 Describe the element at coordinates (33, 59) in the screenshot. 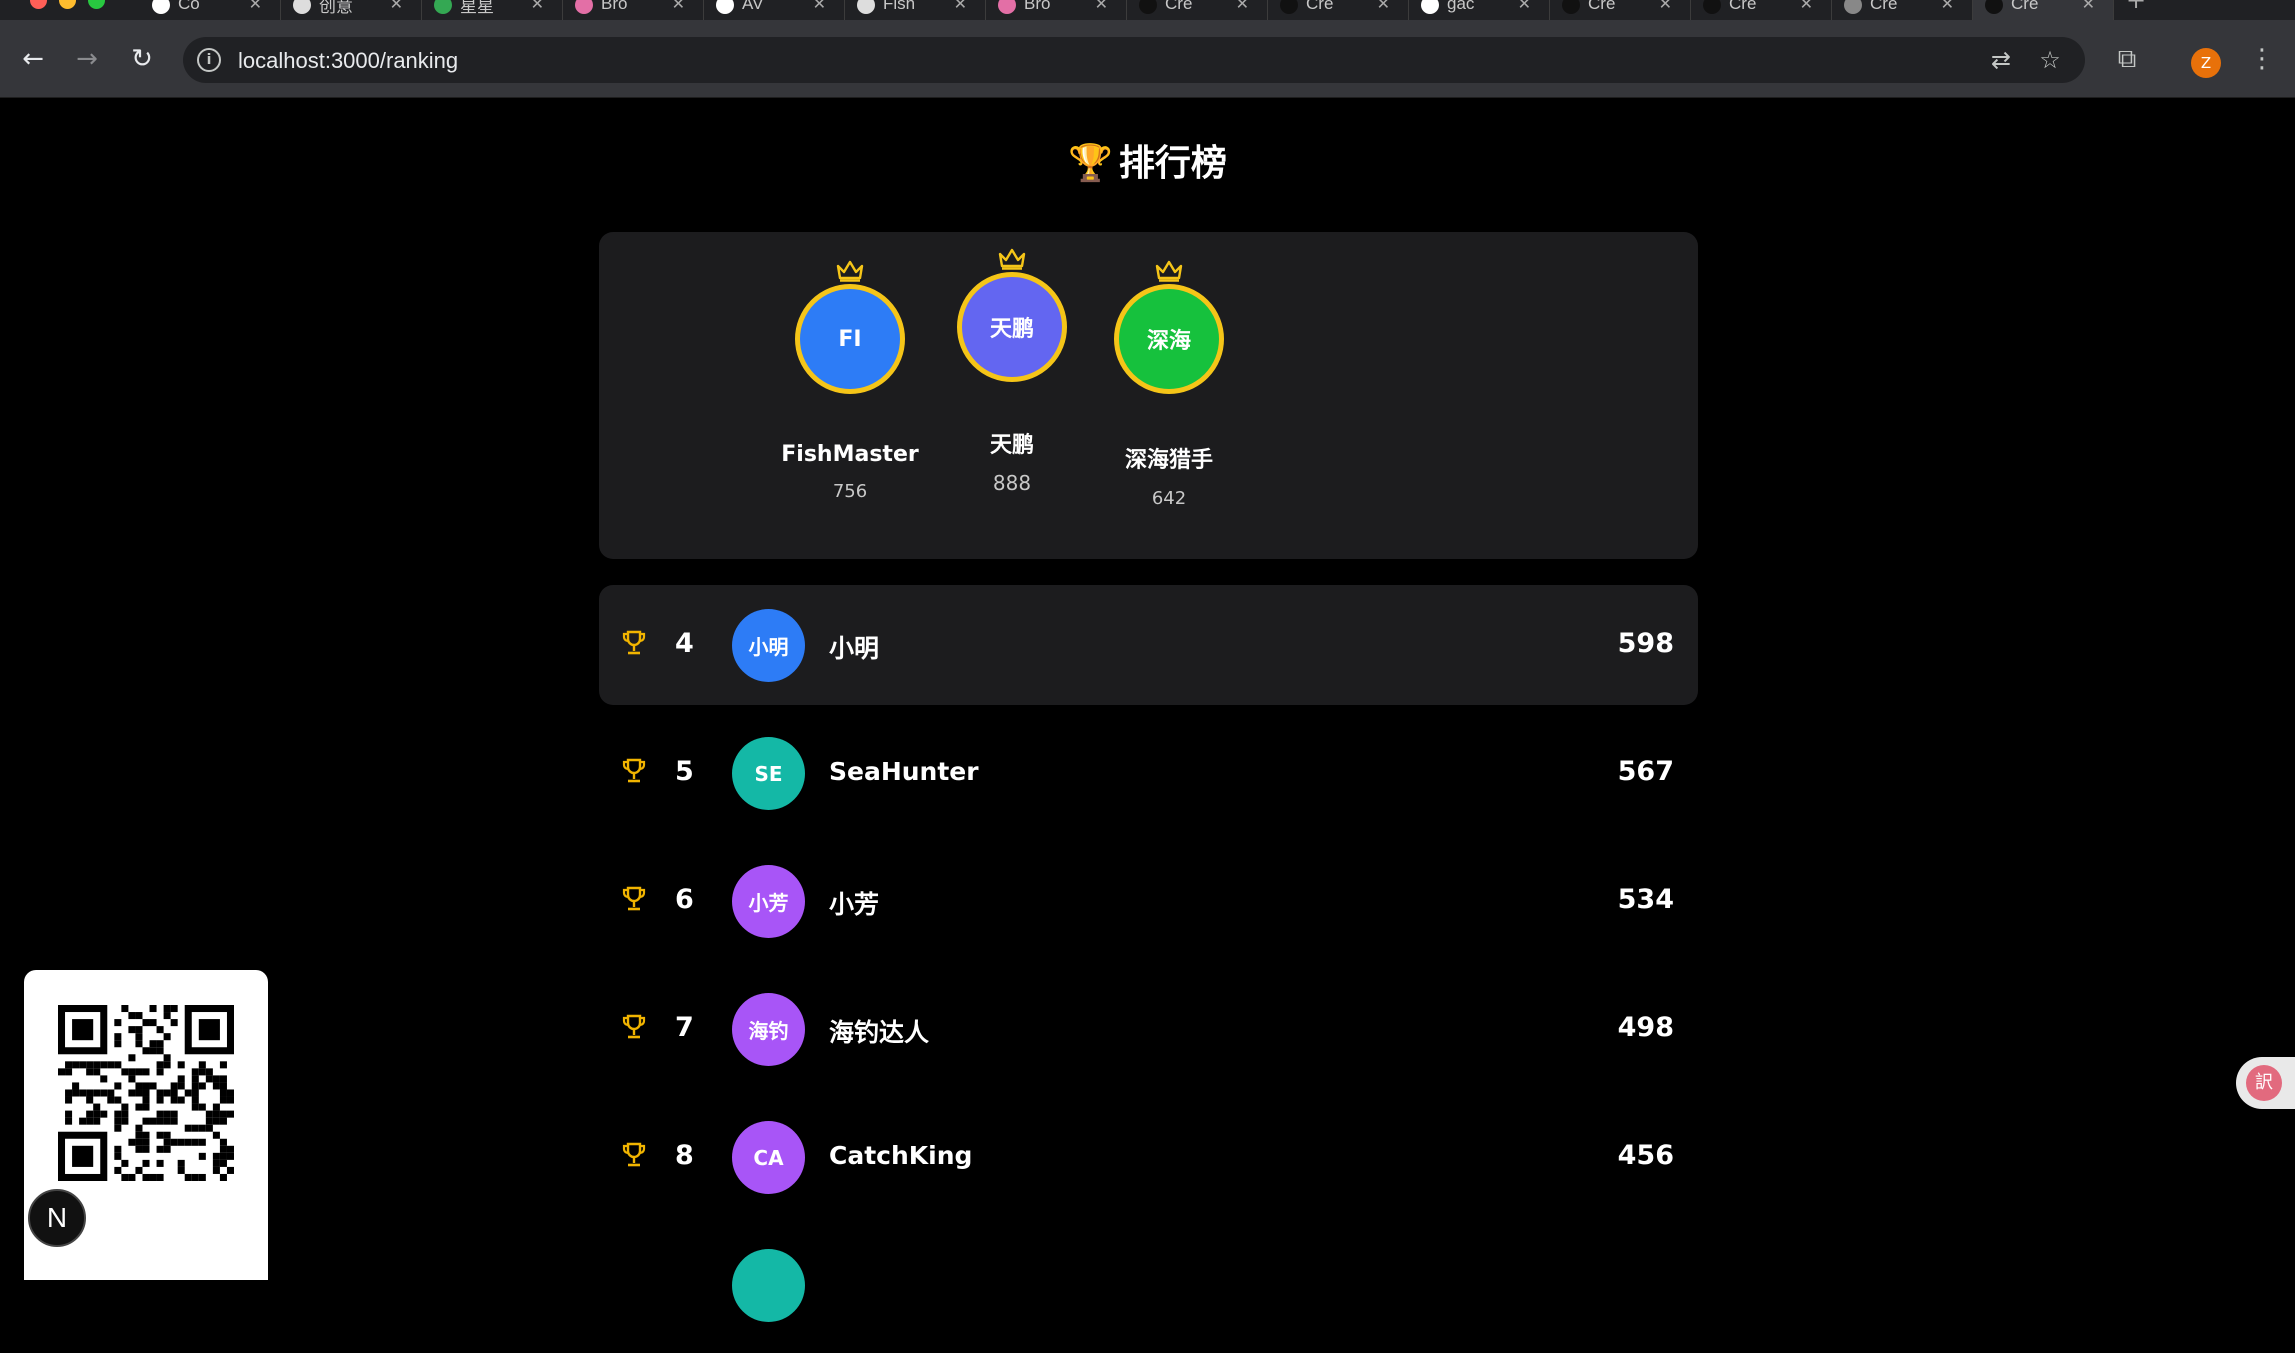

I see `back-button: ←` at that location.